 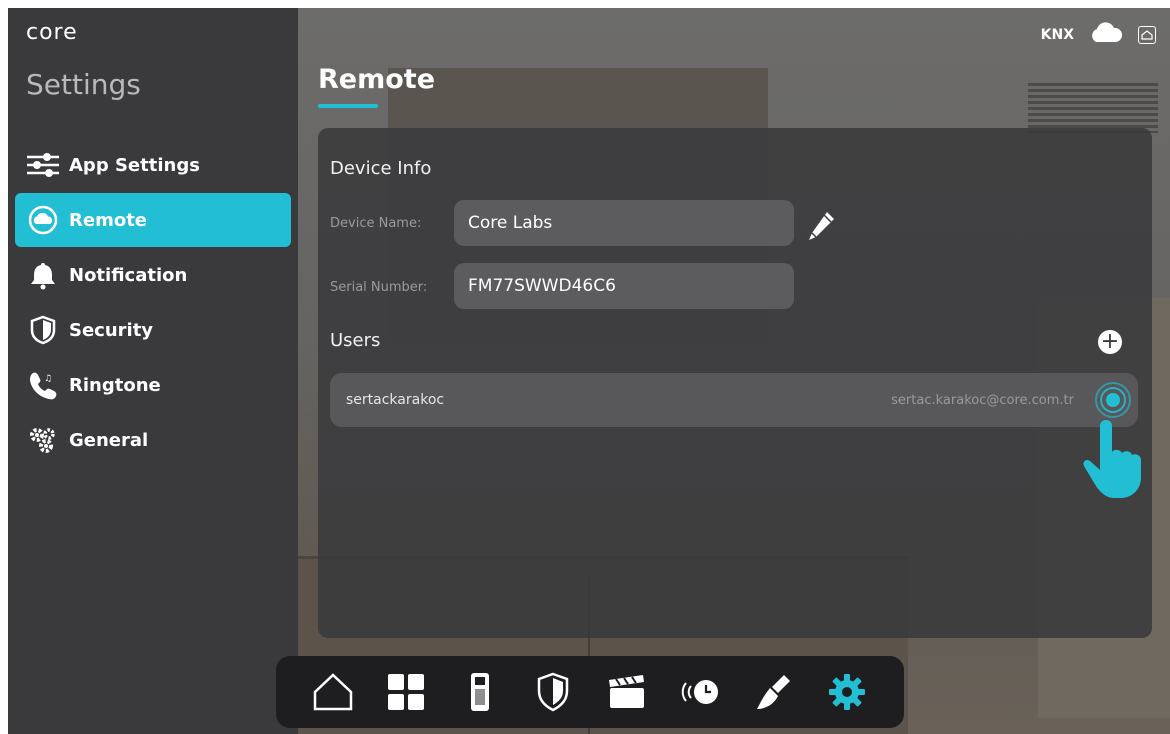 I want to click on sidebar-item-label: Security, so click(x=111, y=330).